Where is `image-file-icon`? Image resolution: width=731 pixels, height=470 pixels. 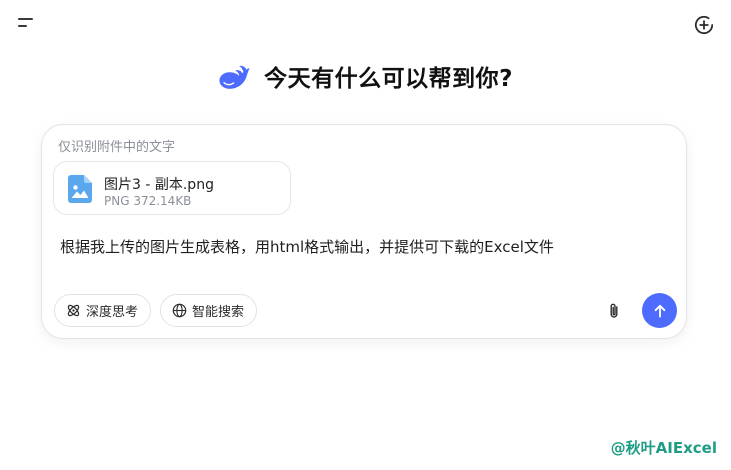 image-file-icon is located at coordinates (80, 189).